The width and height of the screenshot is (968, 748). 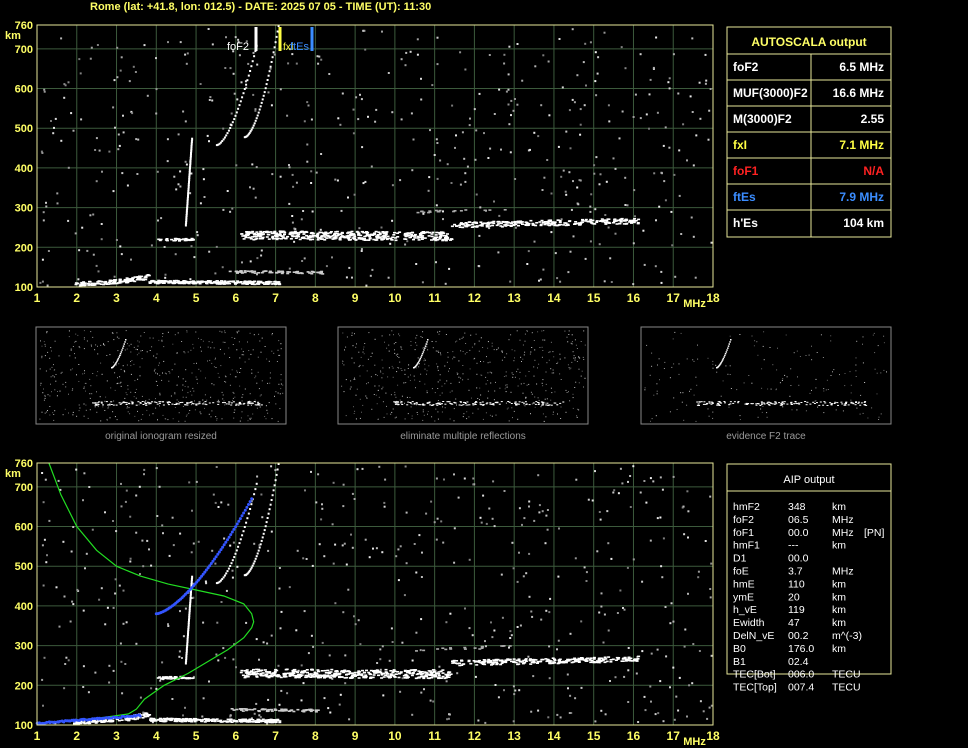 I want to click on autoscala-label: M(3000)F2, so click(x=762, y=119).